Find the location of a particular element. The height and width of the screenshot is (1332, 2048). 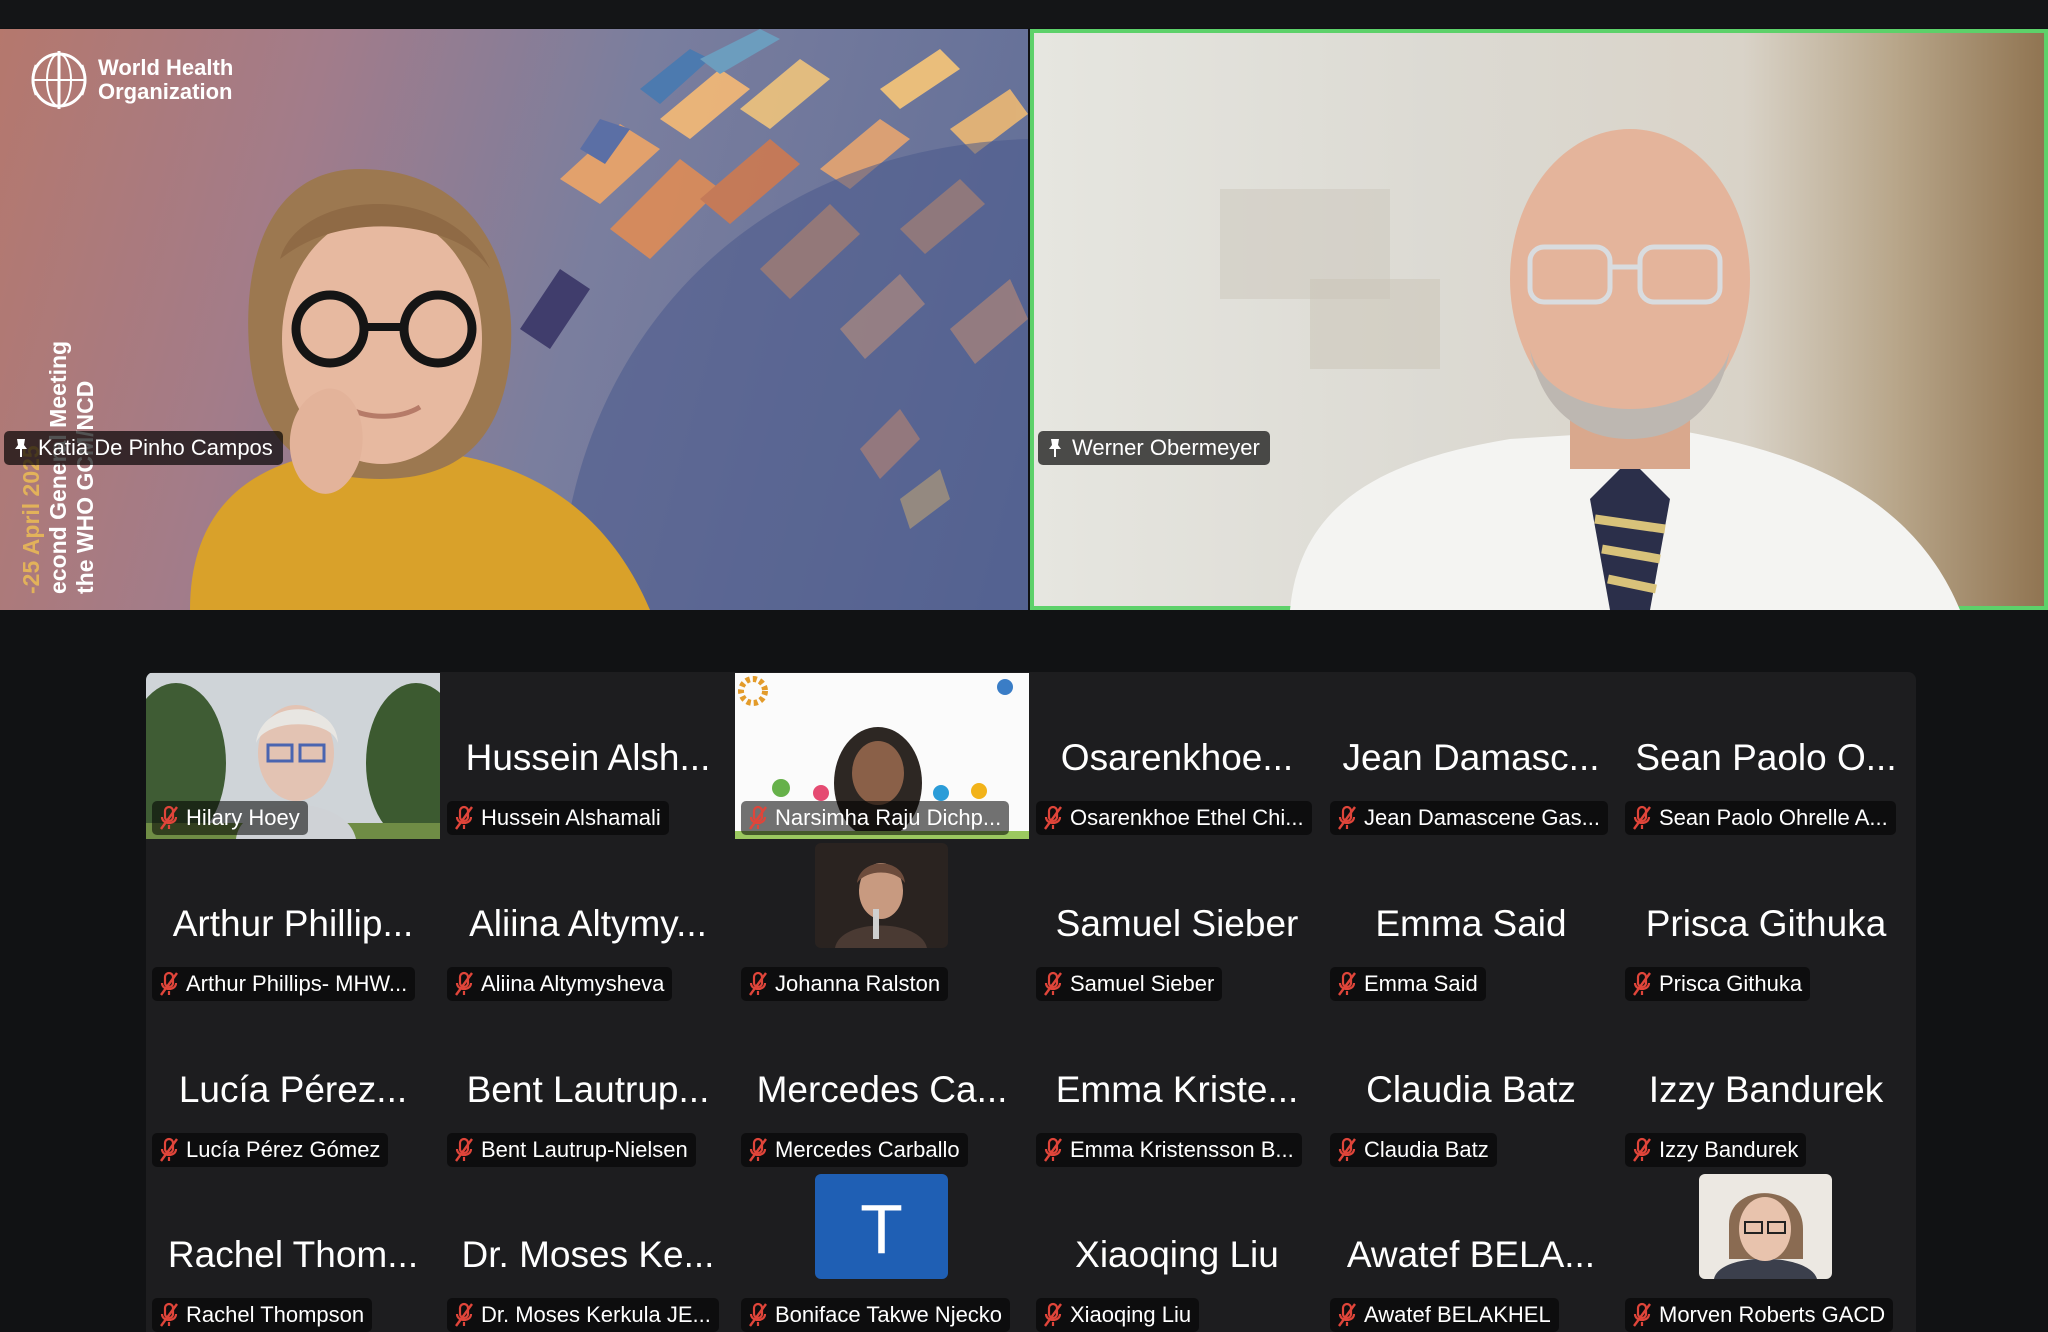

participant-name-tag: Rachel Thompson is located at coordinates (262, 1315).